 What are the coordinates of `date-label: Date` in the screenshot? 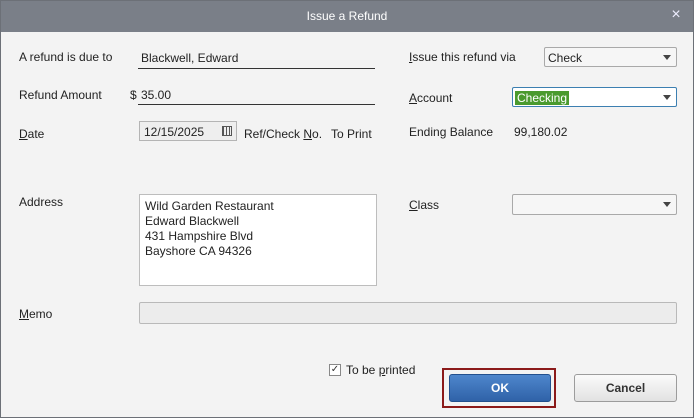 It's located at (32, 134).